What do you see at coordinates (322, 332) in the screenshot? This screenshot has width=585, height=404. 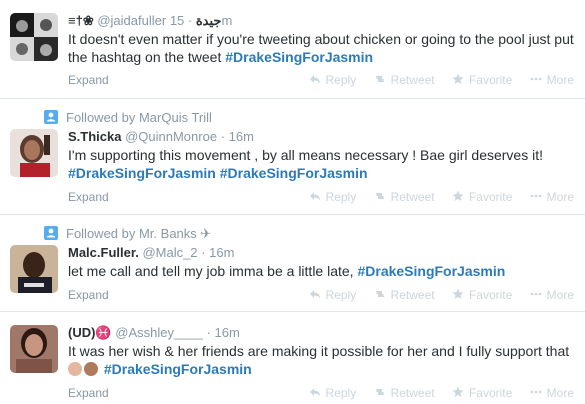 I see `tweet-header: (UD)♓ @Asshley____ · 16m` at bounding box center [322, 332].